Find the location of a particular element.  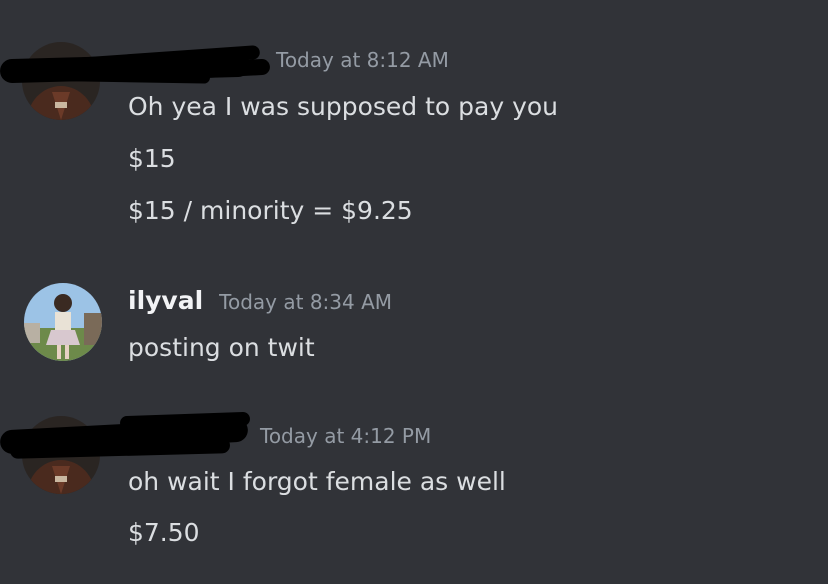

username: ilyval is located at coordinates (165, 300).